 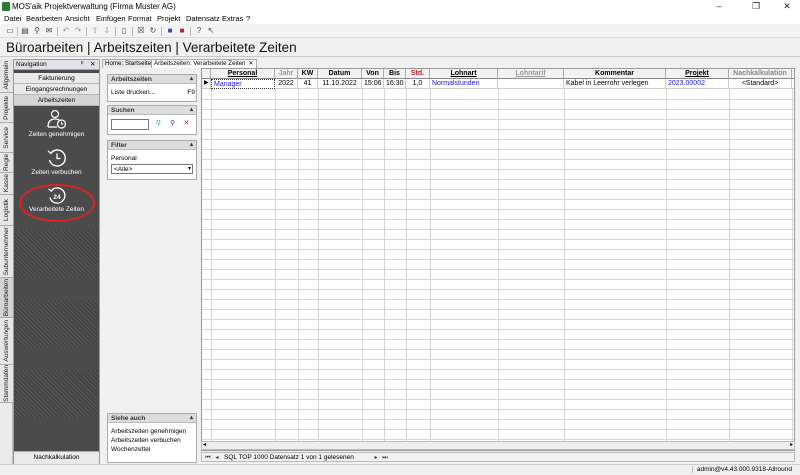 I want to click on vtab-kasse: Kasse, so click(x=6, y=184).